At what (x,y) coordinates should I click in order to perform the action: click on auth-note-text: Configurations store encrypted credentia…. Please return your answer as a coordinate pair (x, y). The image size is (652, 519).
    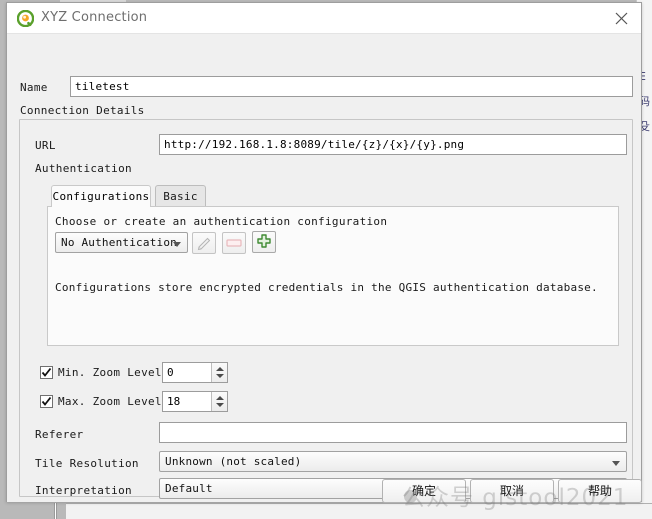
    Looking at the image, I should click on (326, 287).